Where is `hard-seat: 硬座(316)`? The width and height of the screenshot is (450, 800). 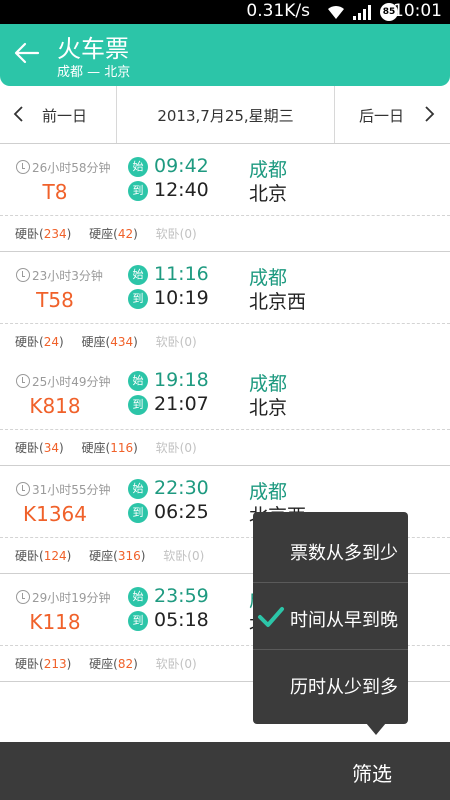
hard-seat: 硬座(316) is located at coordinates (117, 556).